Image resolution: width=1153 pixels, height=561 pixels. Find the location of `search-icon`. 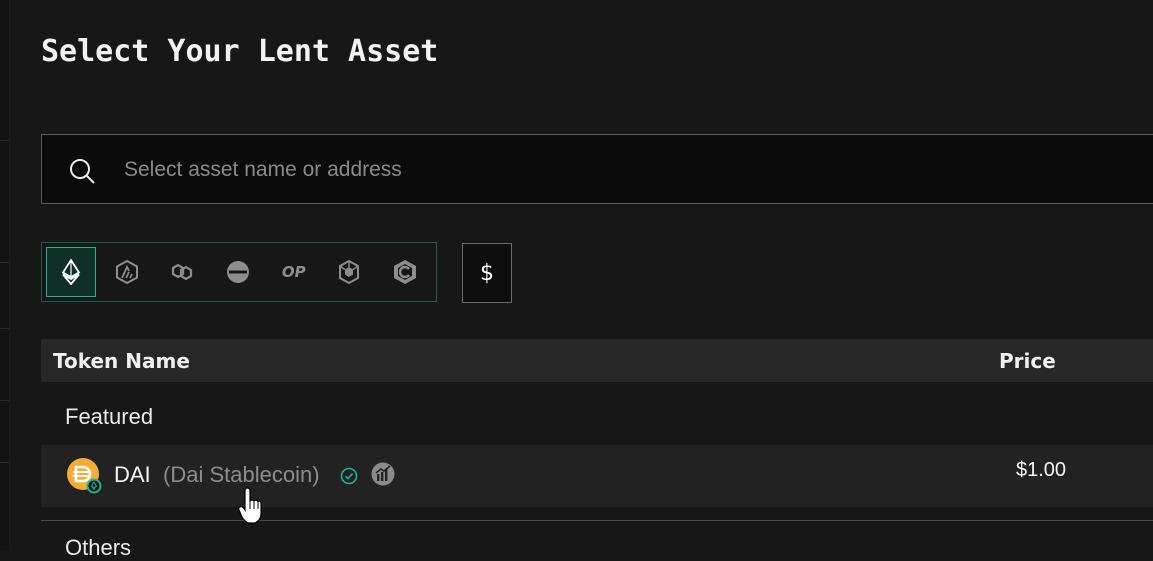

search-icon is located at coordinates (82, 171).